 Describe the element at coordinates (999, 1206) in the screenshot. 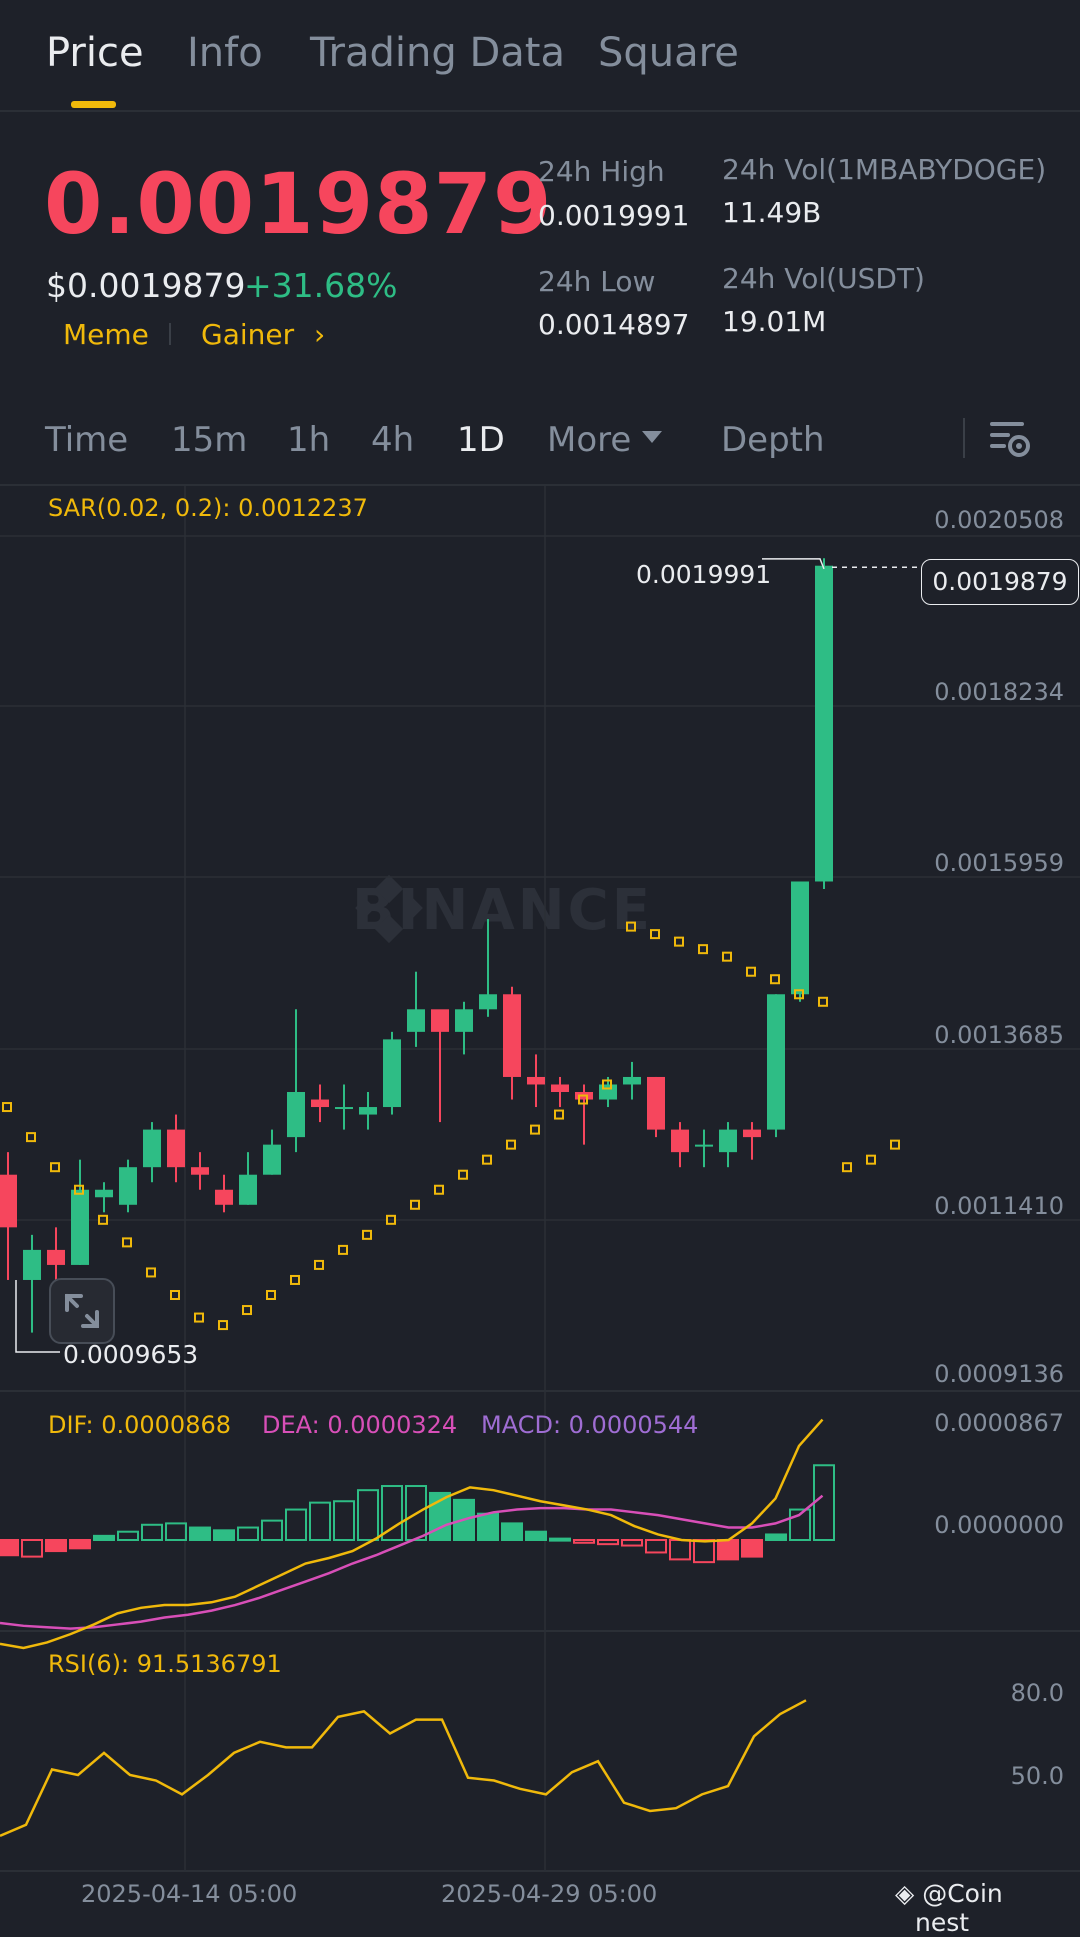

I see `price-axis-tick: 0.0011410` at that location.